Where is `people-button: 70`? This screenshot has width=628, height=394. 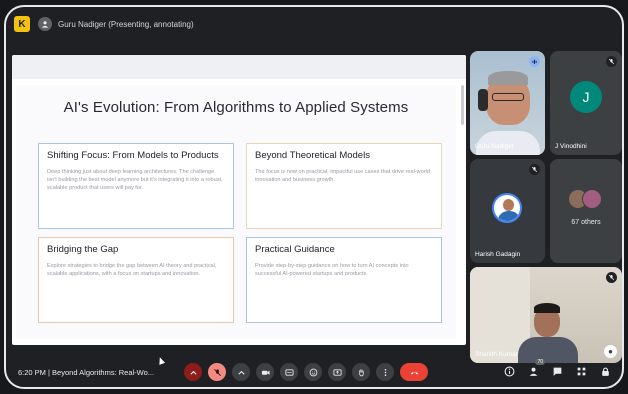
people-button: 70 is located at coordinates (535, 368).